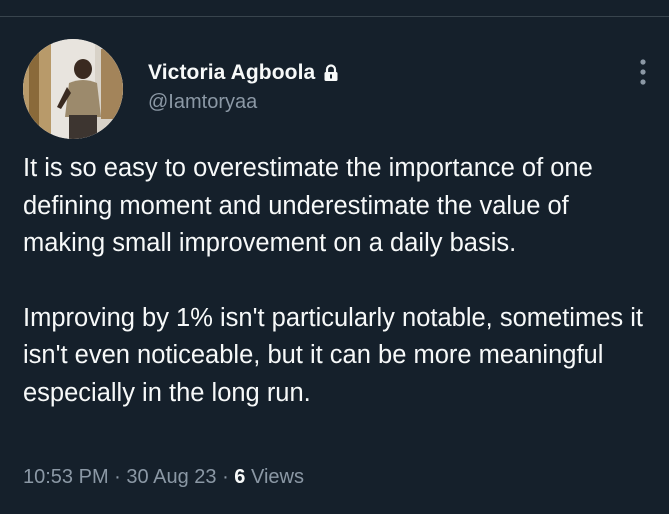 The image size is (669, 514). Describe the element at coordinates (331, 73) in the screenshot. I see `lock-icon` at that location.